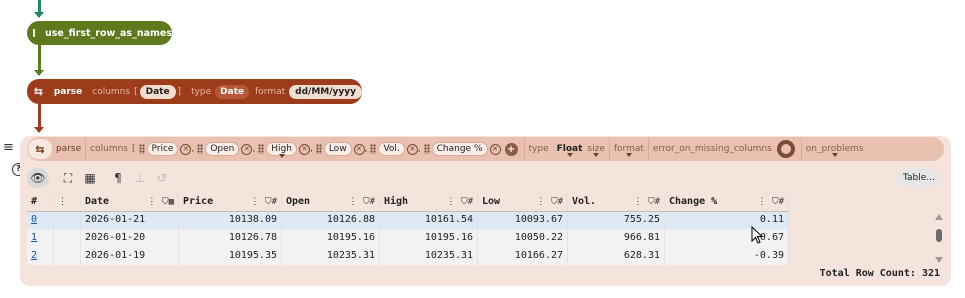 The image size is (965, 298). I want to click on cell-open: 10235.31, so click(331, 256).